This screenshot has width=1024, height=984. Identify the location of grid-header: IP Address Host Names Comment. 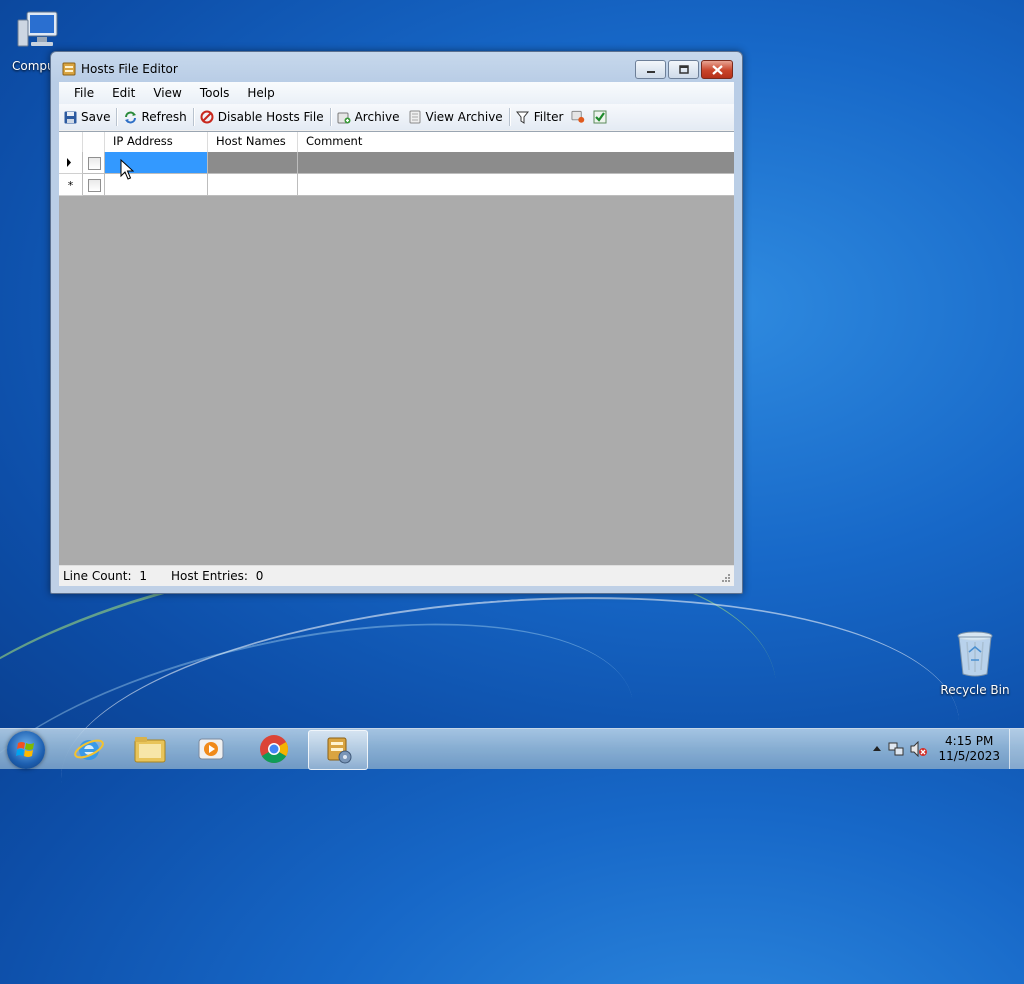
(396, 142).